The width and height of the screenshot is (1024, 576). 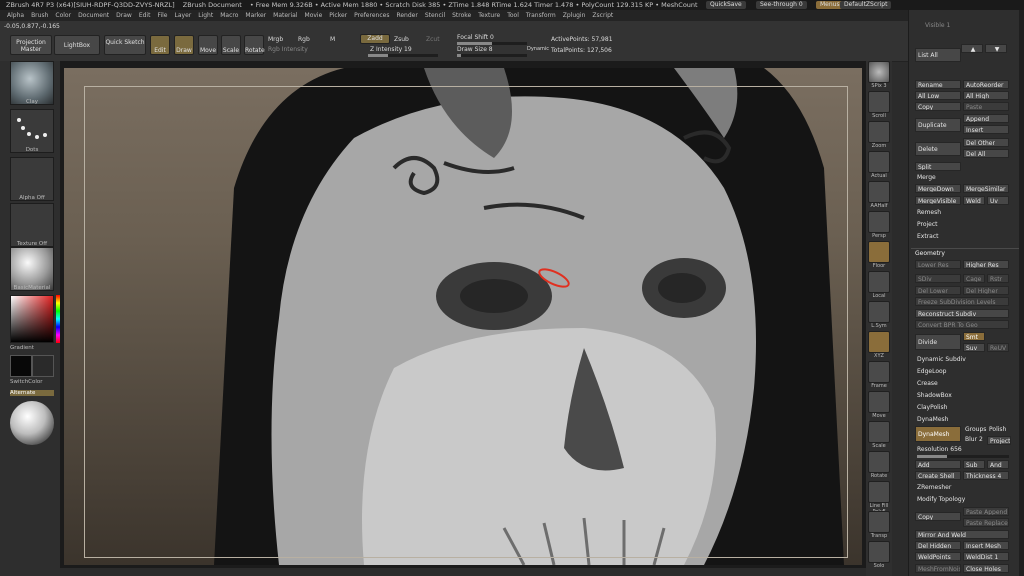 I want to click on split-button: Split, so click(x=938, y=166).